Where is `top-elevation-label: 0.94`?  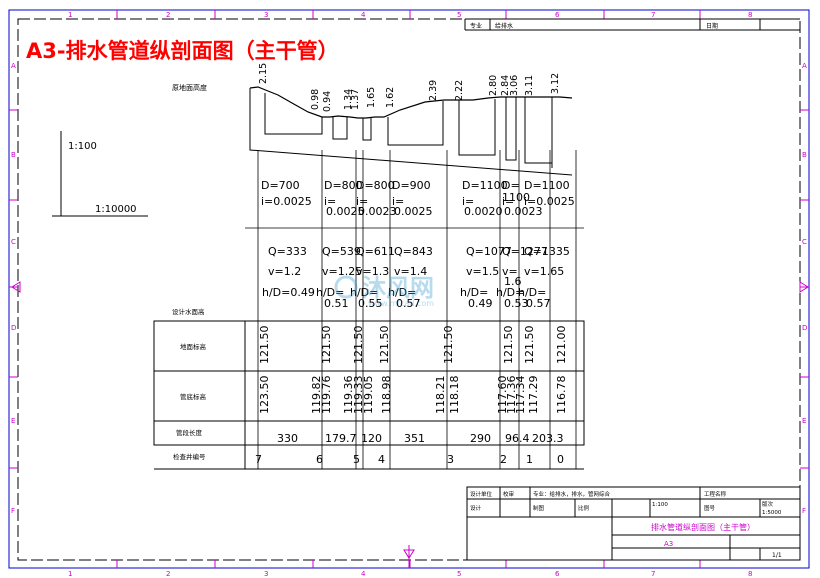
top-elevation-label: 0.94 is located at coordinates (327, 101).